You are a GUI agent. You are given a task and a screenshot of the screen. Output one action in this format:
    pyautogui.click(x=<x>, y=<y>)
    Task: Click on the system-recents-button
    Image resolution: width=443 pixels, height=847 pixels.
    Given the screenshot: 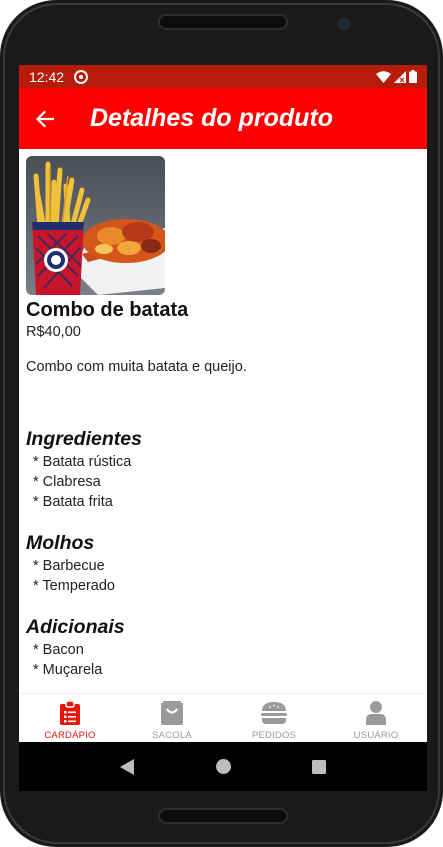 What is the action you would take?
    pyautogui.click(x=319, y=767)
    